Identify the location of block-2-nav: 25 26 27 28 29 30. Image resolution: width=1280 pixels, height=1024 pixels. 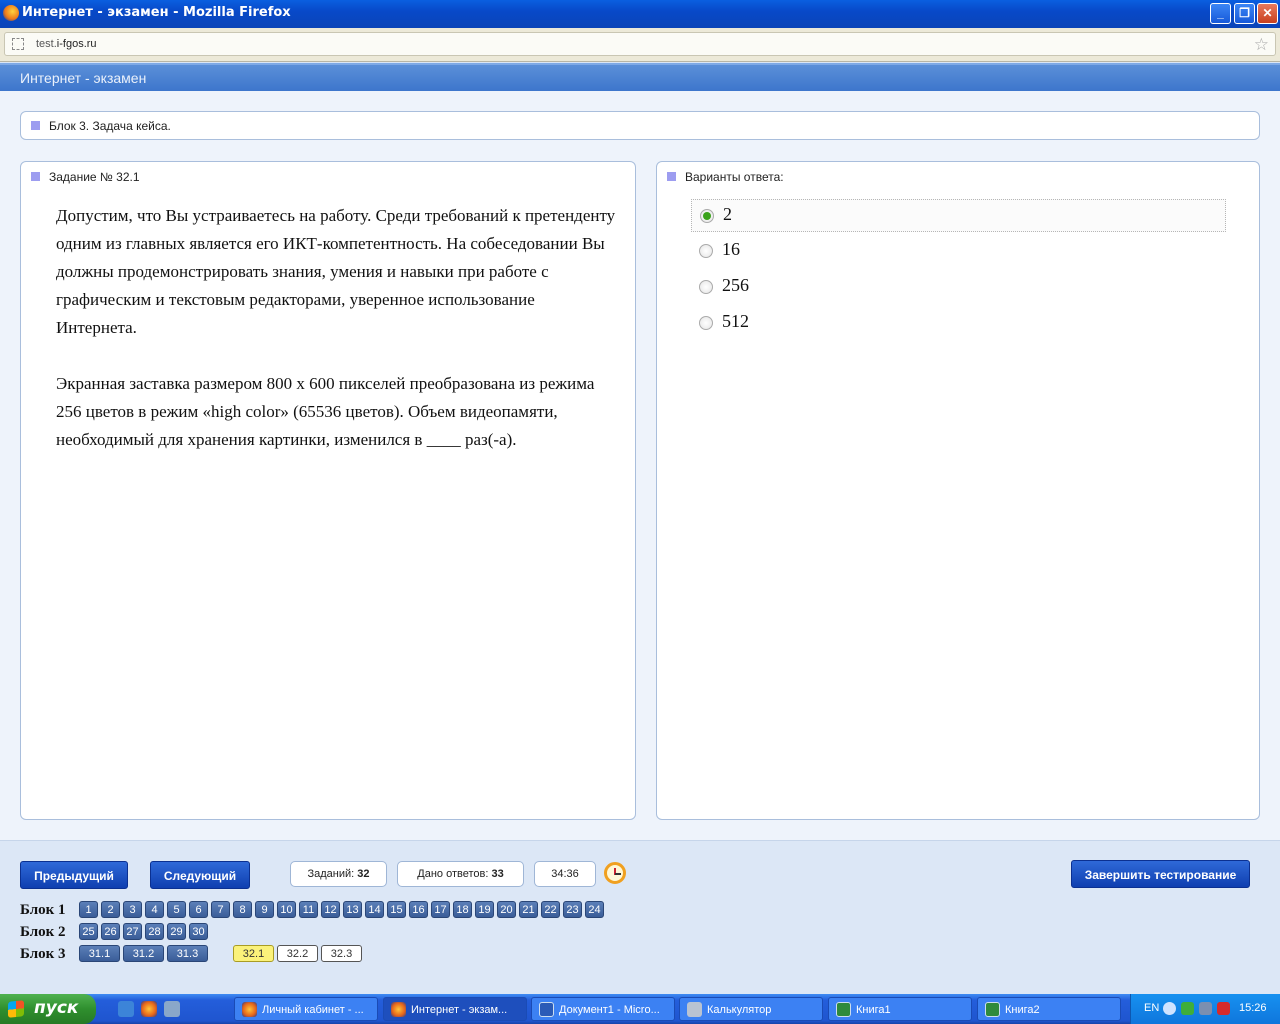
(145, 931).